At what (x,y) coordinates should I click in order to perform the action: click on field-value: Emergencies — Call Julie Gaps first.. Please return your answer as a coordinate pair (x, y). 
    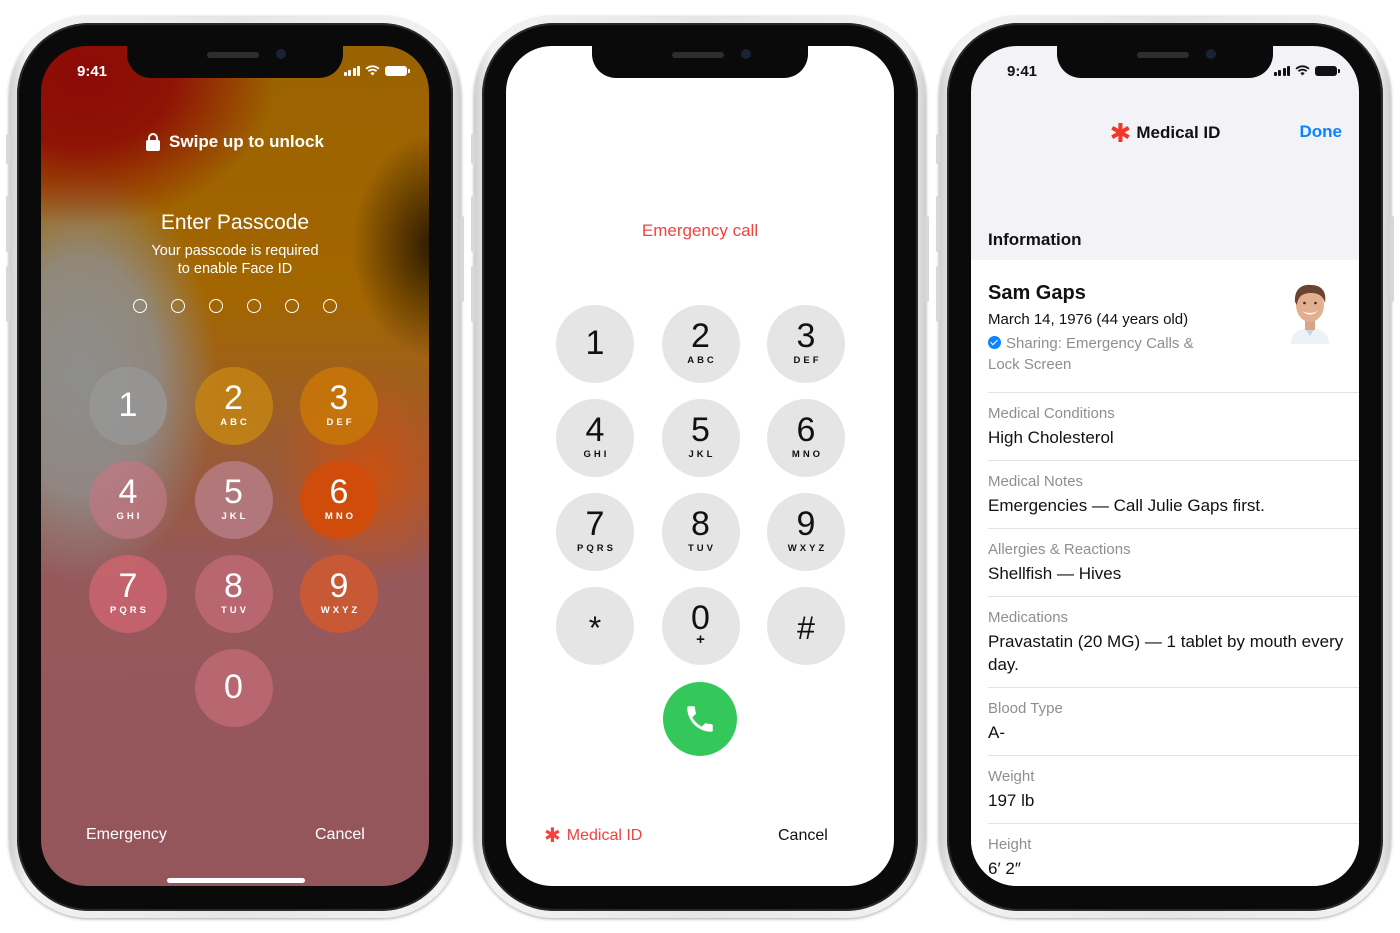
    Looking at the image, I should click on (1126, 505).